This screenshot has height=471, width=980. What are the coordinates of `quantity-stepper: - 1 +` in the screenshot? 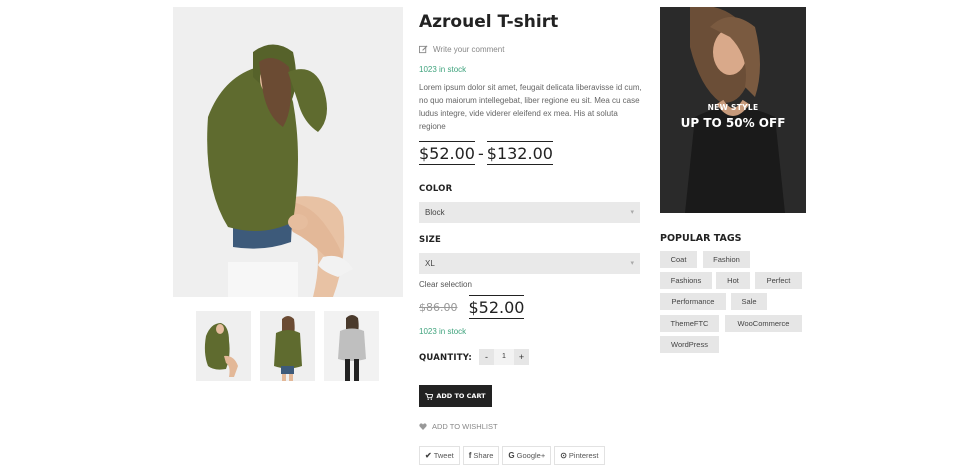 It's located at (504, 357).